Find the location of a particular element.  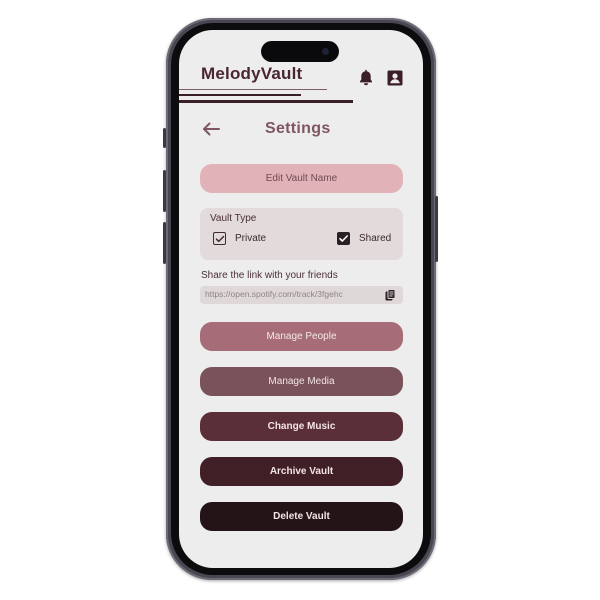

header-divider-mid is located at coordinates (240, 95).